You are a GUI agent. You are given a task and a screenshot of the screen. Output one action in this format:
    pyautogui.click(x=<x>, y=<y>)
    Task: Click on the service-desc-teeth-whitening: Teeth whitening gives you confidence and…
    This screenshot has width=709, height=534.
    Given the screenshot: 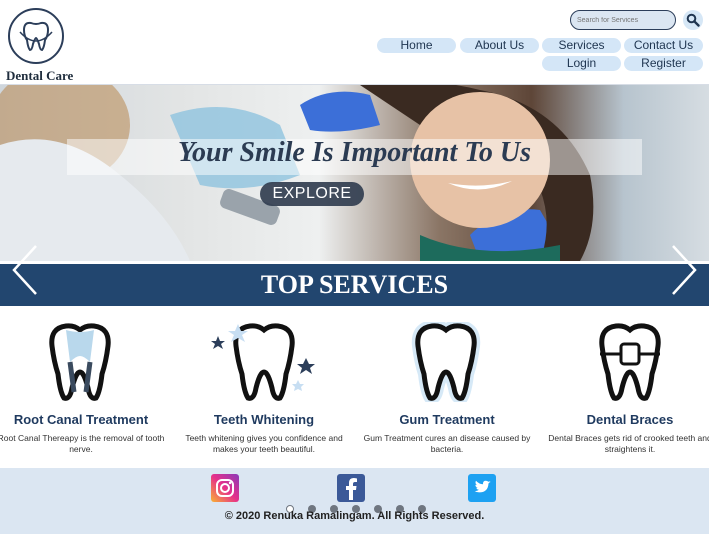 What is the action you would take?
    pyautogui.click(x=264, y=443)
    